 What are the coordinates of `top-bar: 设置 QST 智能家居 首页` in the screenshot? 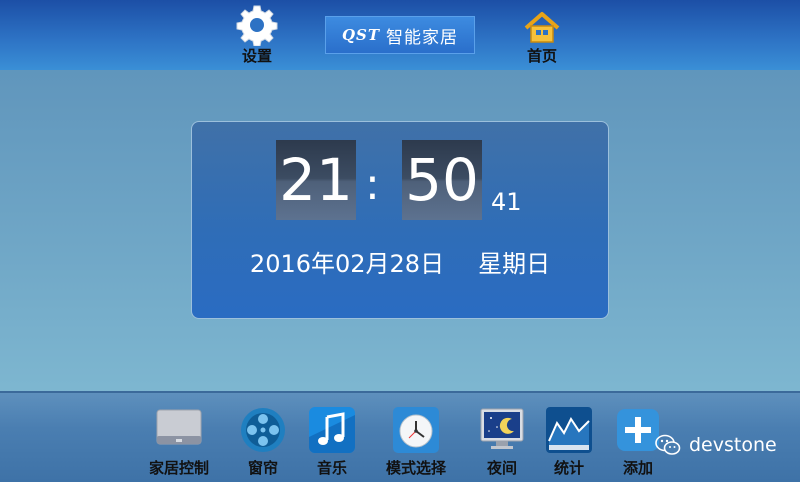 It's located at (400, 35).